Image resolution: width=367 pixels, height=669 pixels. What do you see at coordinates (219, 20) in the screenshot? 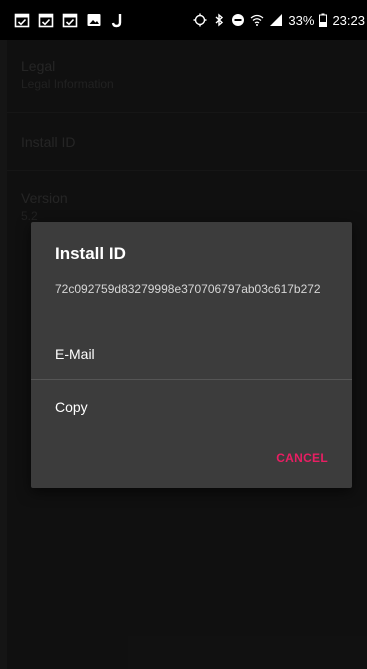
I see `bluetooth-icon` at bounding box center [219, 20].